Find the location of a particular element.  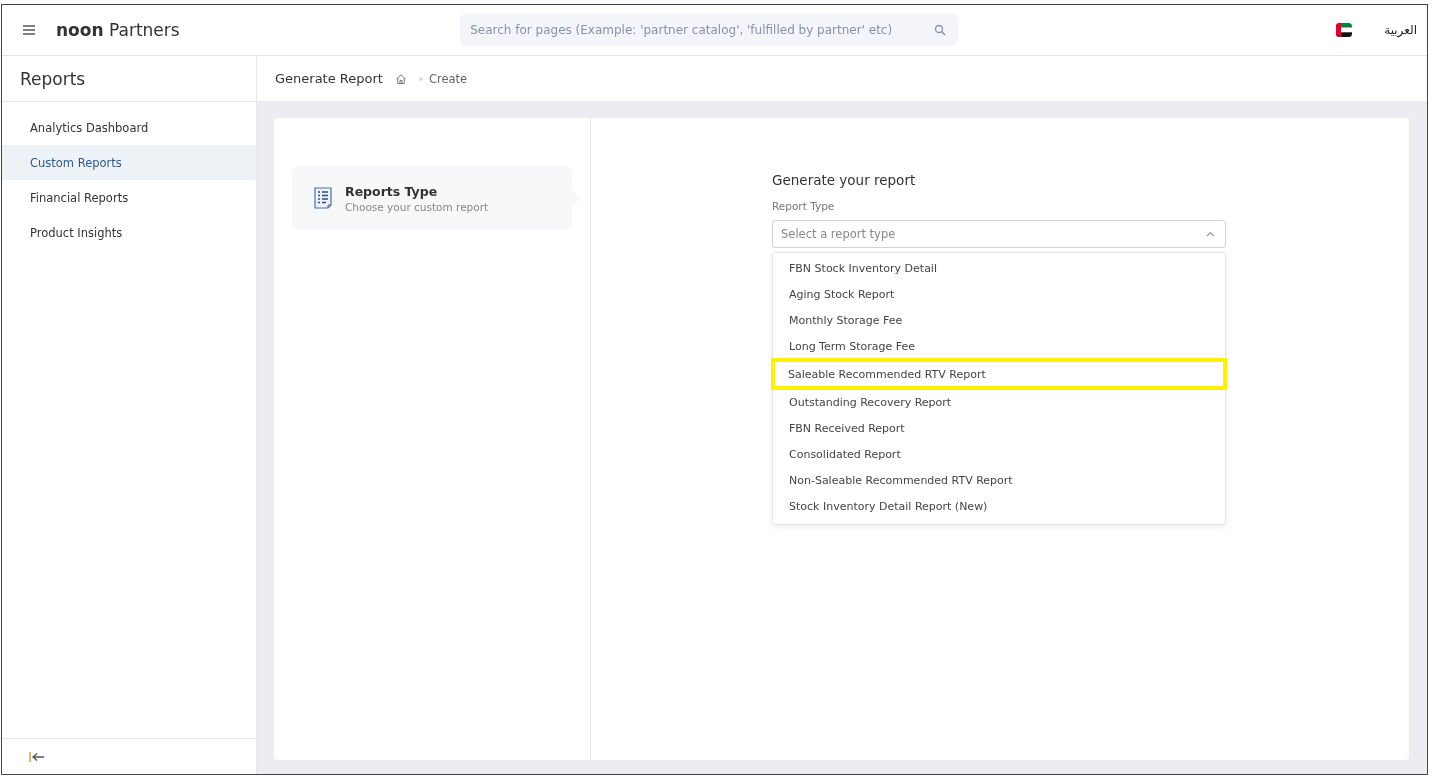

dropdown-option: Stock Inventory Detail Report (New) is located at coordinates (999, 506).